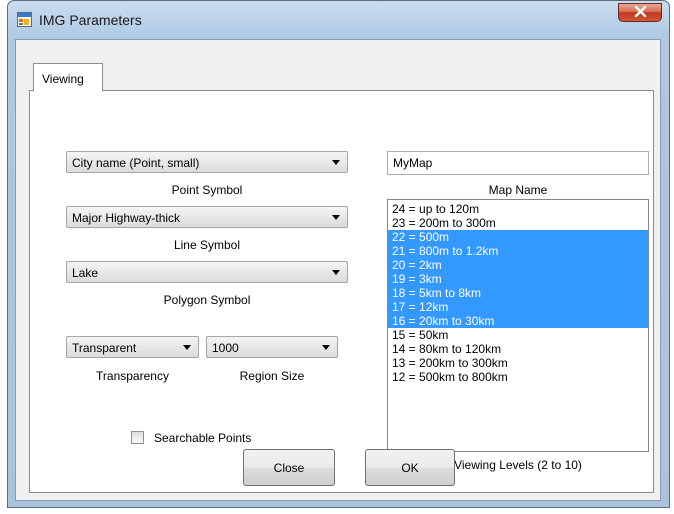 This screenshot has width=674, height=514. Describe the element at coordinates (518, 279) in the screenshot. I see `list-item: 19 = 3km` at that location.